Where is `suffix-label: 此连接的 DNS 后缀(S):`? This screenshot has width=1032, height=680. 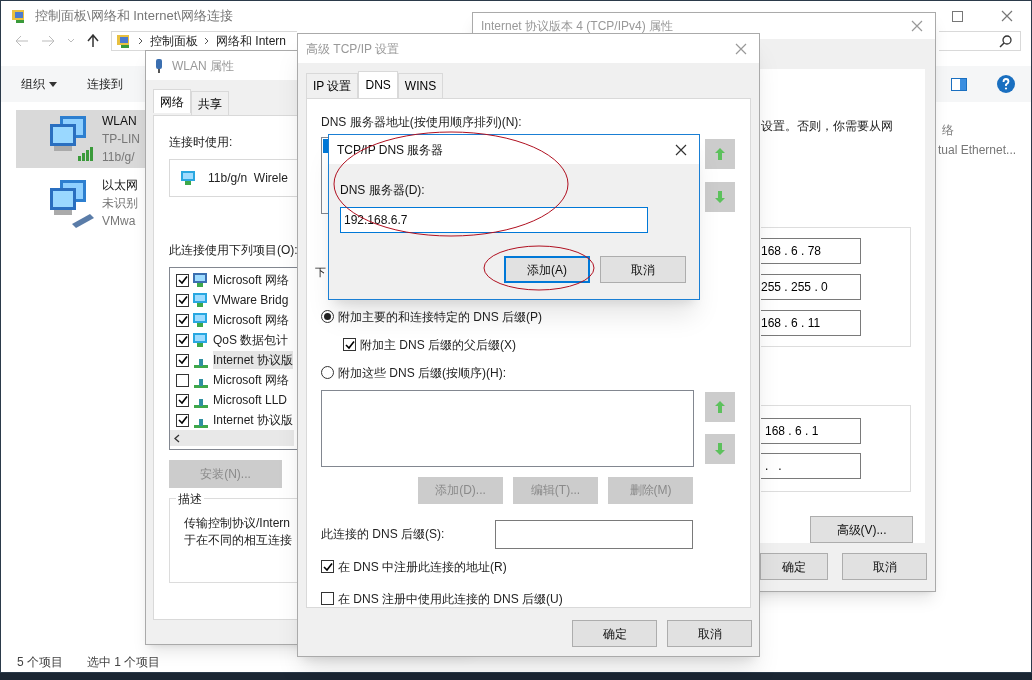 suffix-label: 此连接的 DNS 后缀(S): is located at coordinates (383, 534).